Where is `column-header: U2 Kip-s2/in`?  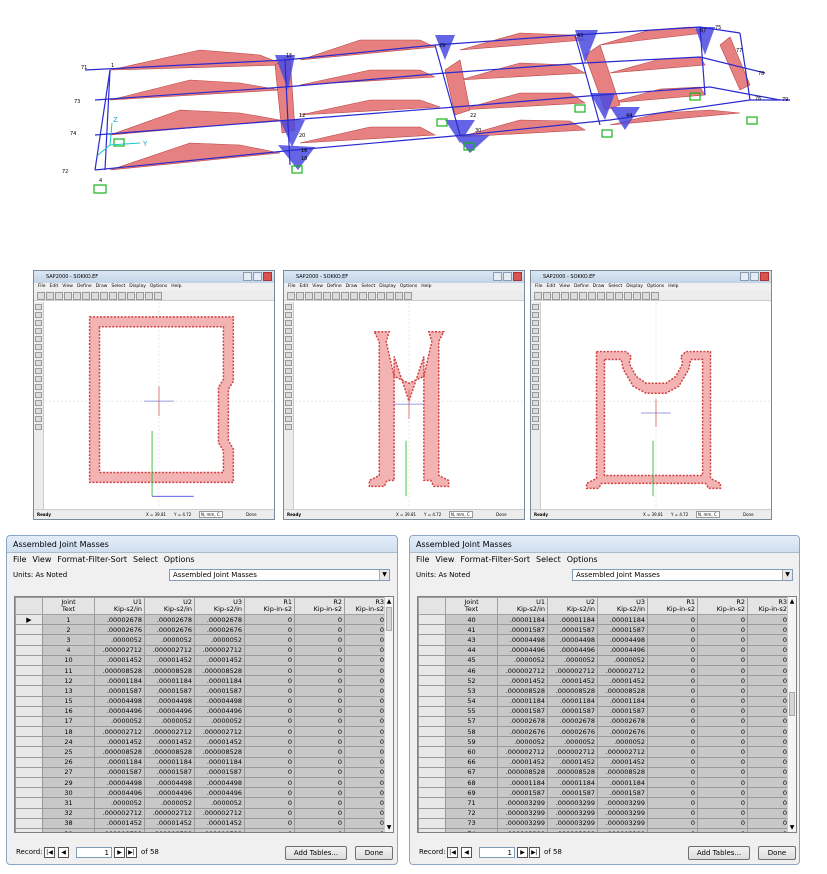
column-header: U2 Kip-s2/in is located at coordinates (169, 606).